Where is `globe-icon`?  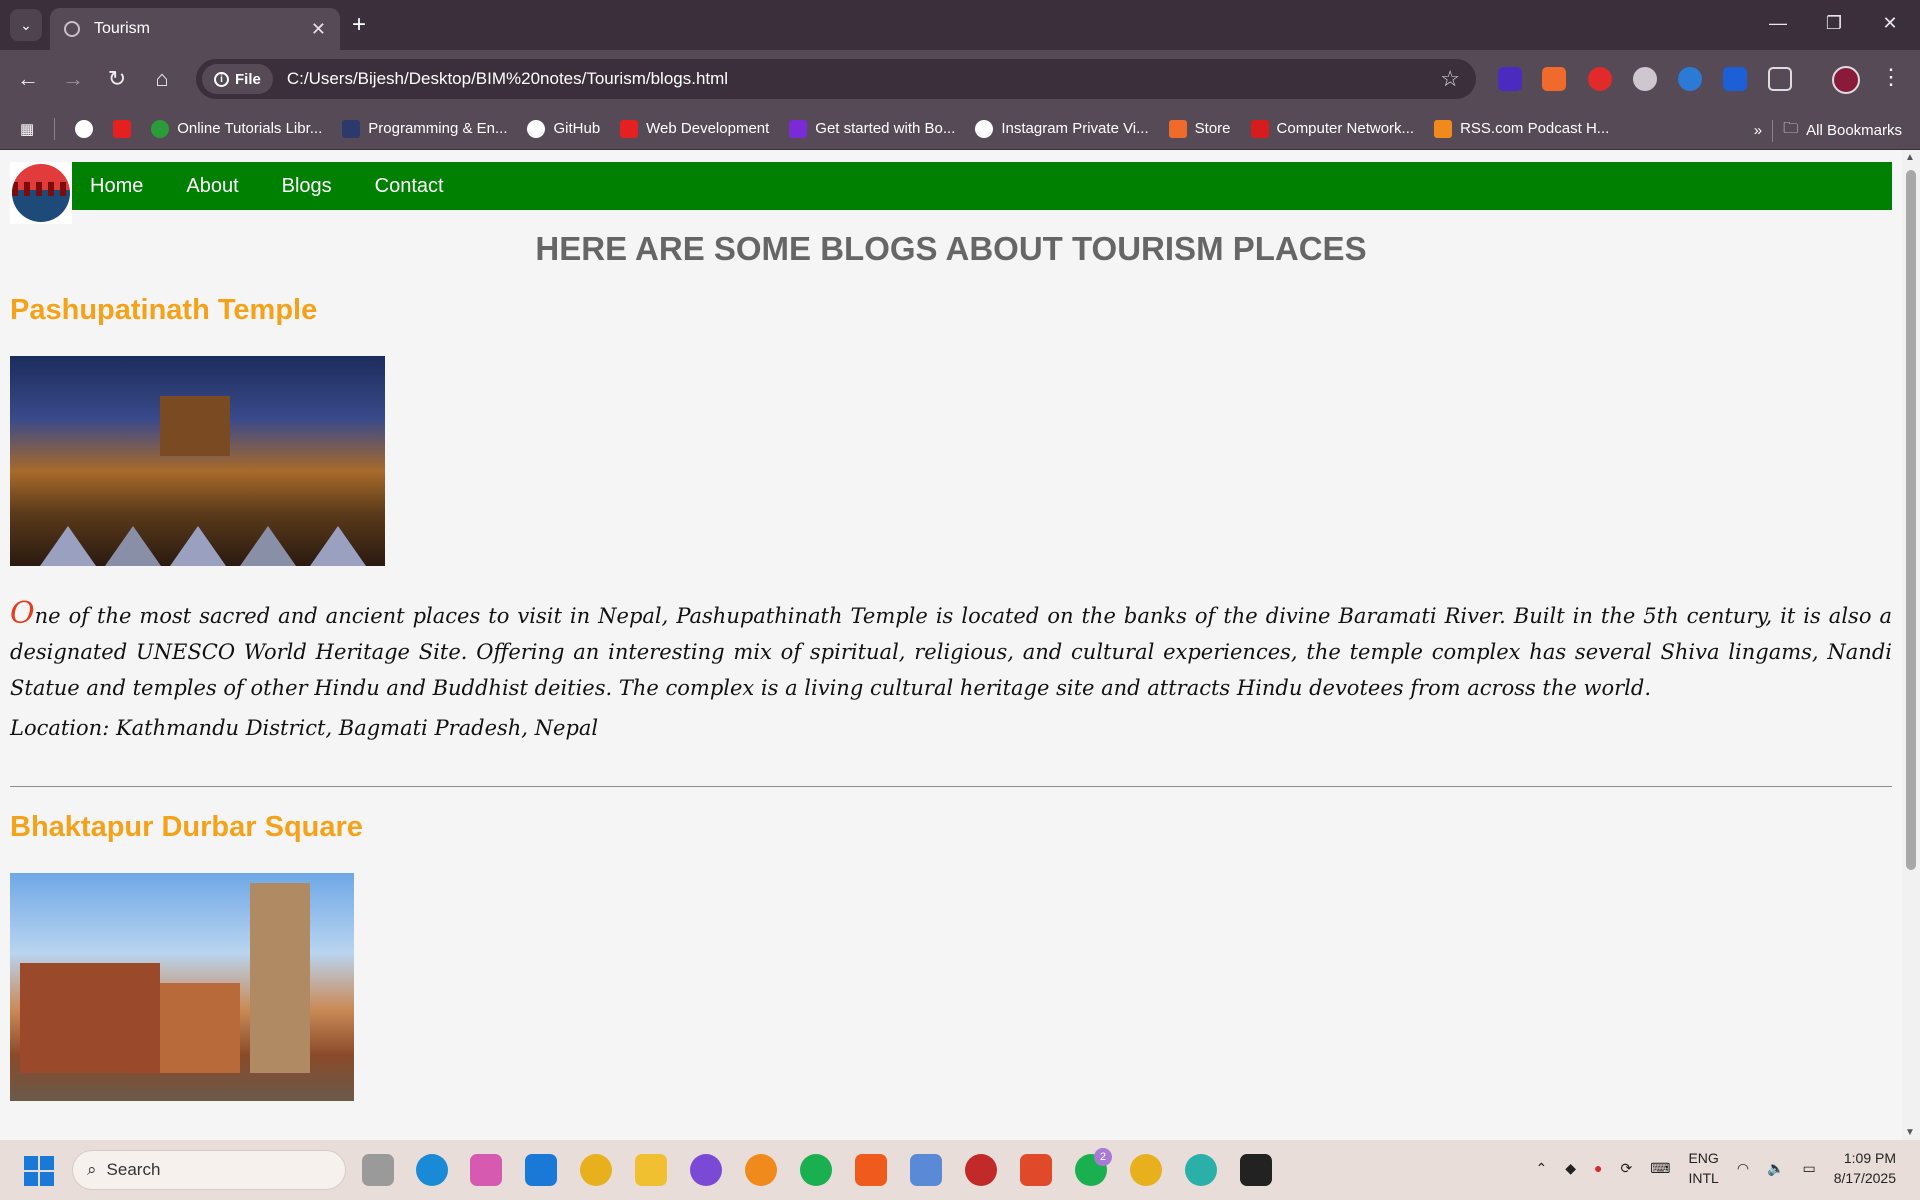
globe-icon is located at coordinates (72, 29).